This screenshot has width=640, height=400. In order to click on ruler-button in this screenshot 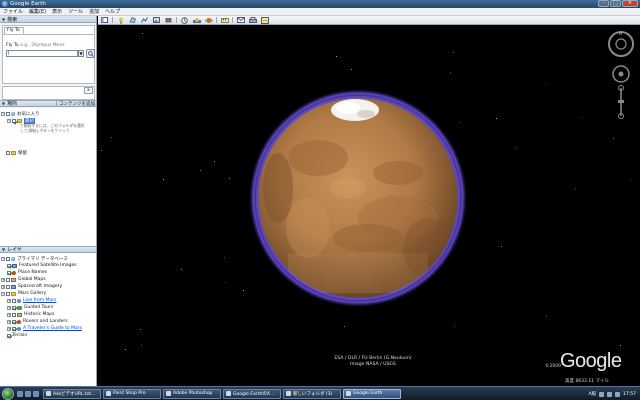, I will do `click(224, 20)`.